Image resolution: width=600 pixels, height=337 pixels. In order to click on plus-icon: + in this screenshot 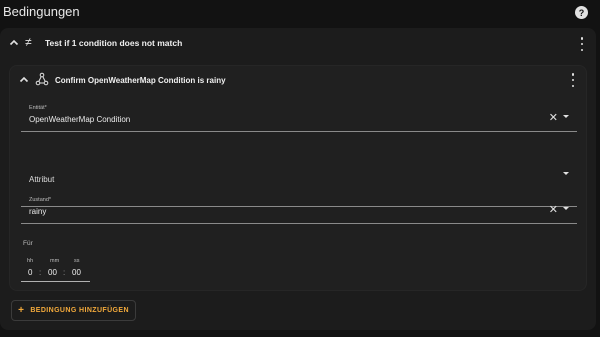, I will do `click(21, 310)`.